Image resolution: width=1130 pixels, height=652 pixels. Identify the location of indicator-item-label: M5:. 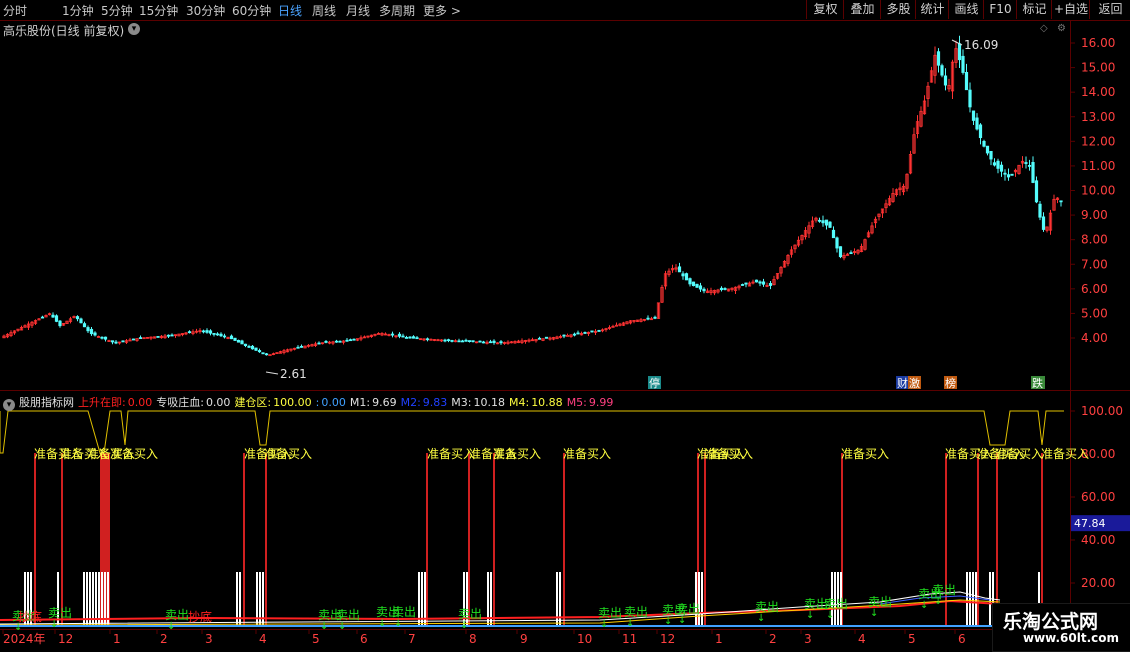
(576, 402).